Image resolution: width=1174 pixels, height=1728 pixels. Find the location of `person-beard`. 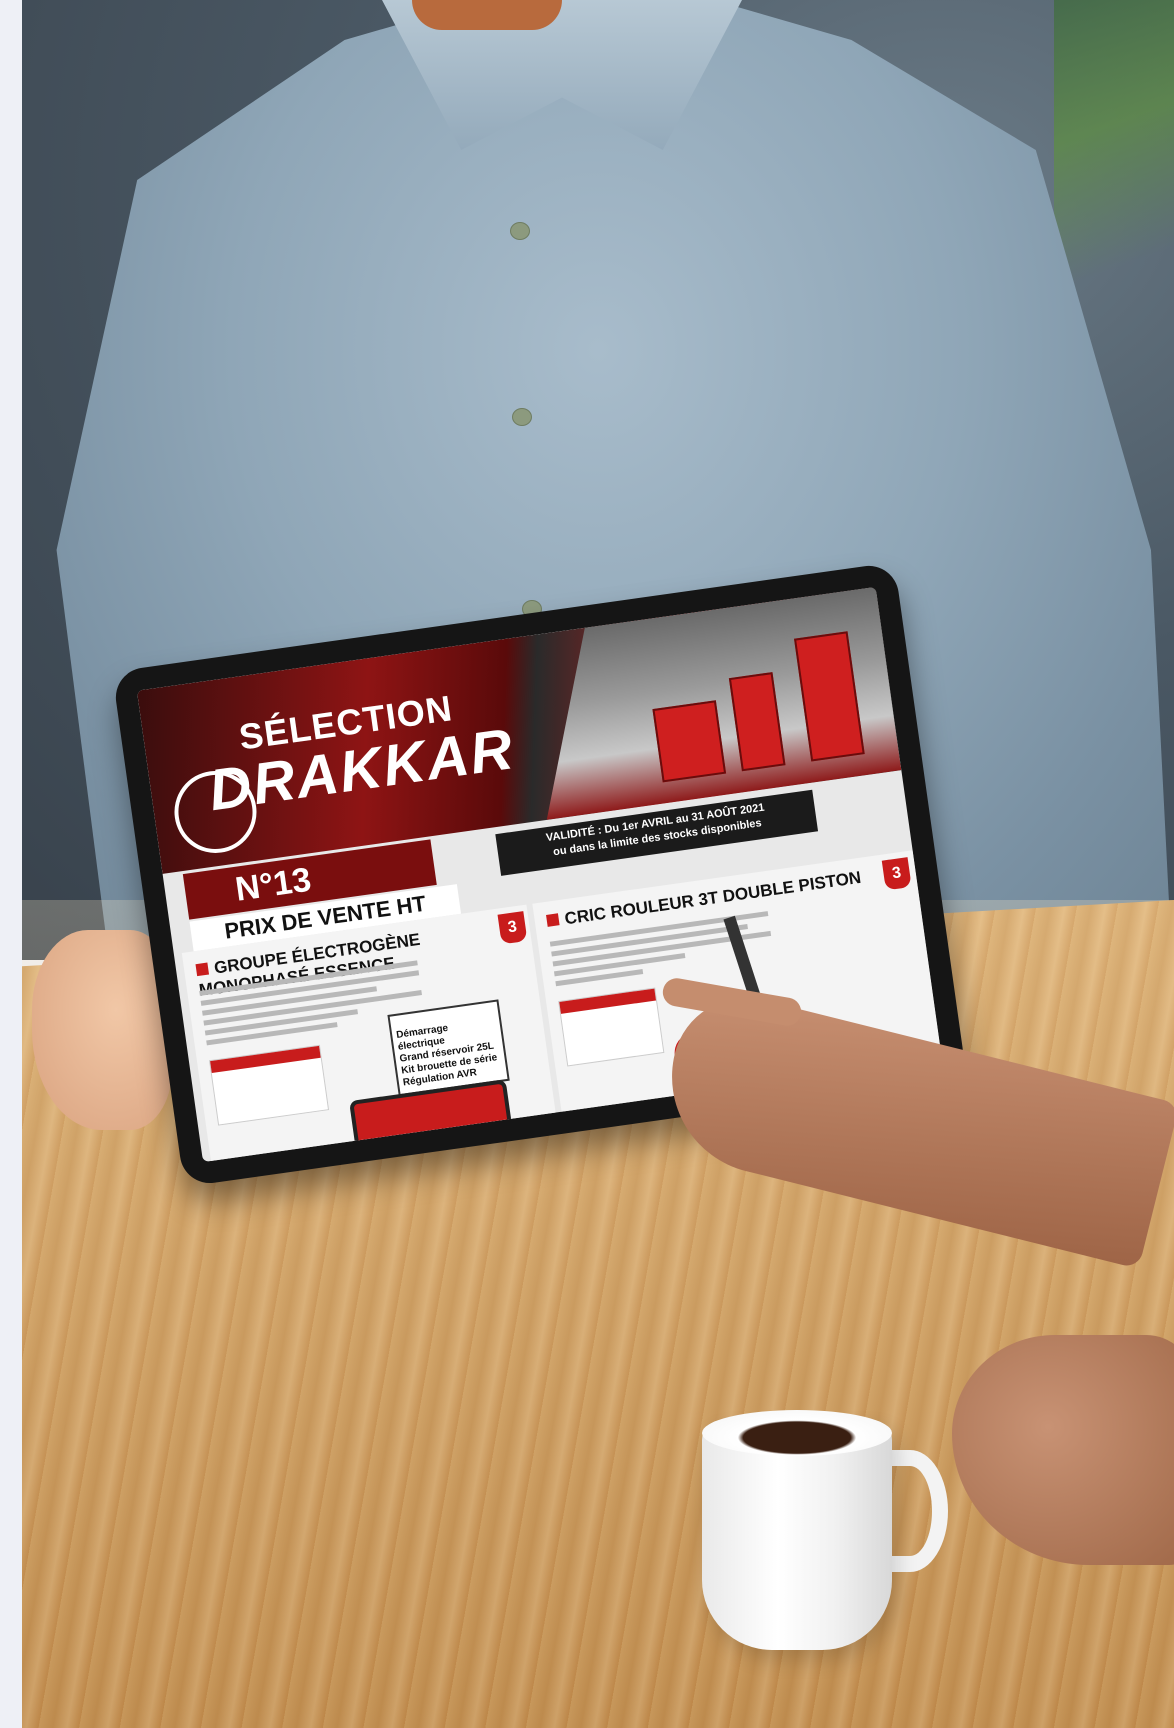

person-beard is located at coordinates (487, 15).